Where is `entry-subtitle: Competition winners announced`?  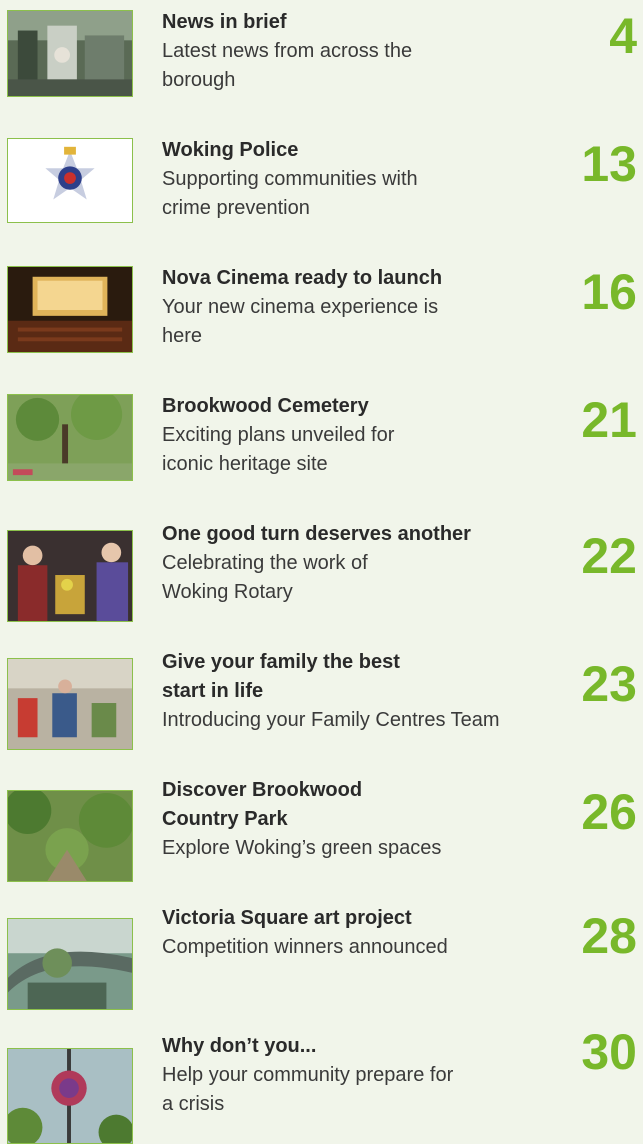
entry-subtitle: Competition winners announced is located at coordinates (305, 947).